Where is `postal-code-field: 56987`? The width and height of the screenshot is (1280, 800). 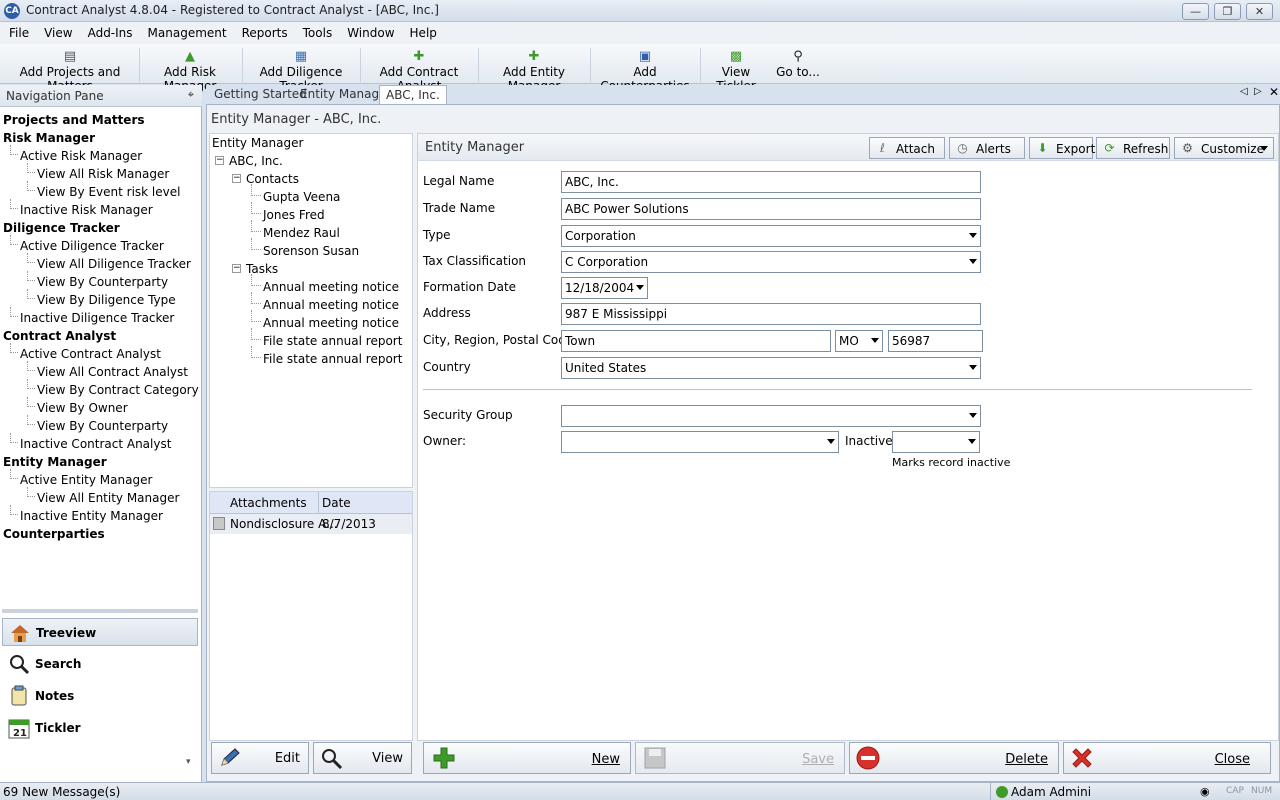
postal-code-field: 56987 is located at coordinates (935, 341).